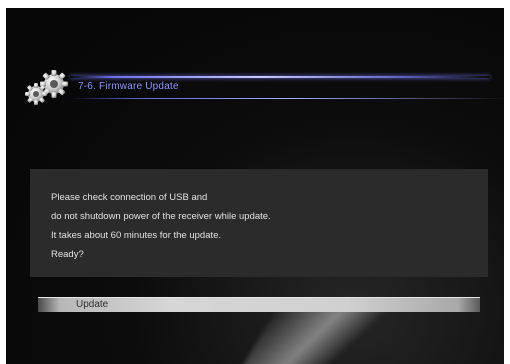  I want to click on background-sheen, so click(316, 336).